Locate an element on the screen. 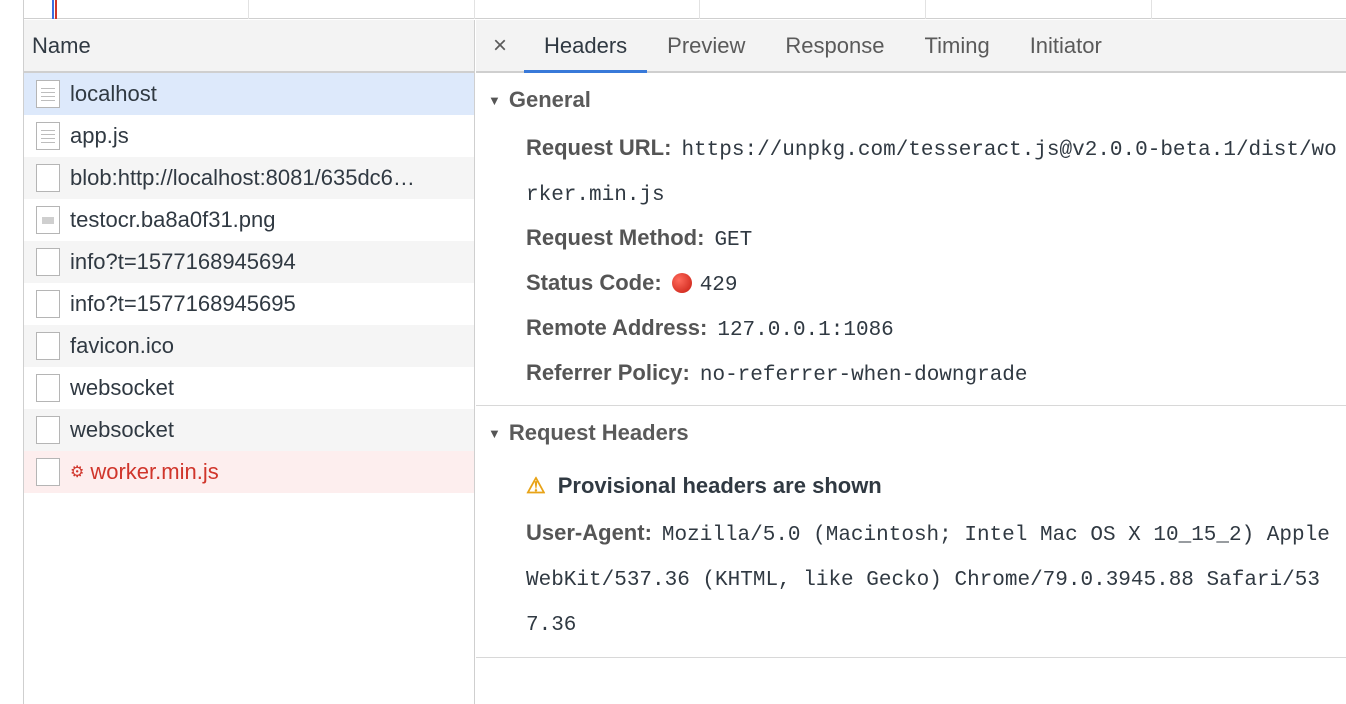 Image resolution: width=1346 pixels, height=704 pixels. request-name: app.js is located at coordinates (99, 135).